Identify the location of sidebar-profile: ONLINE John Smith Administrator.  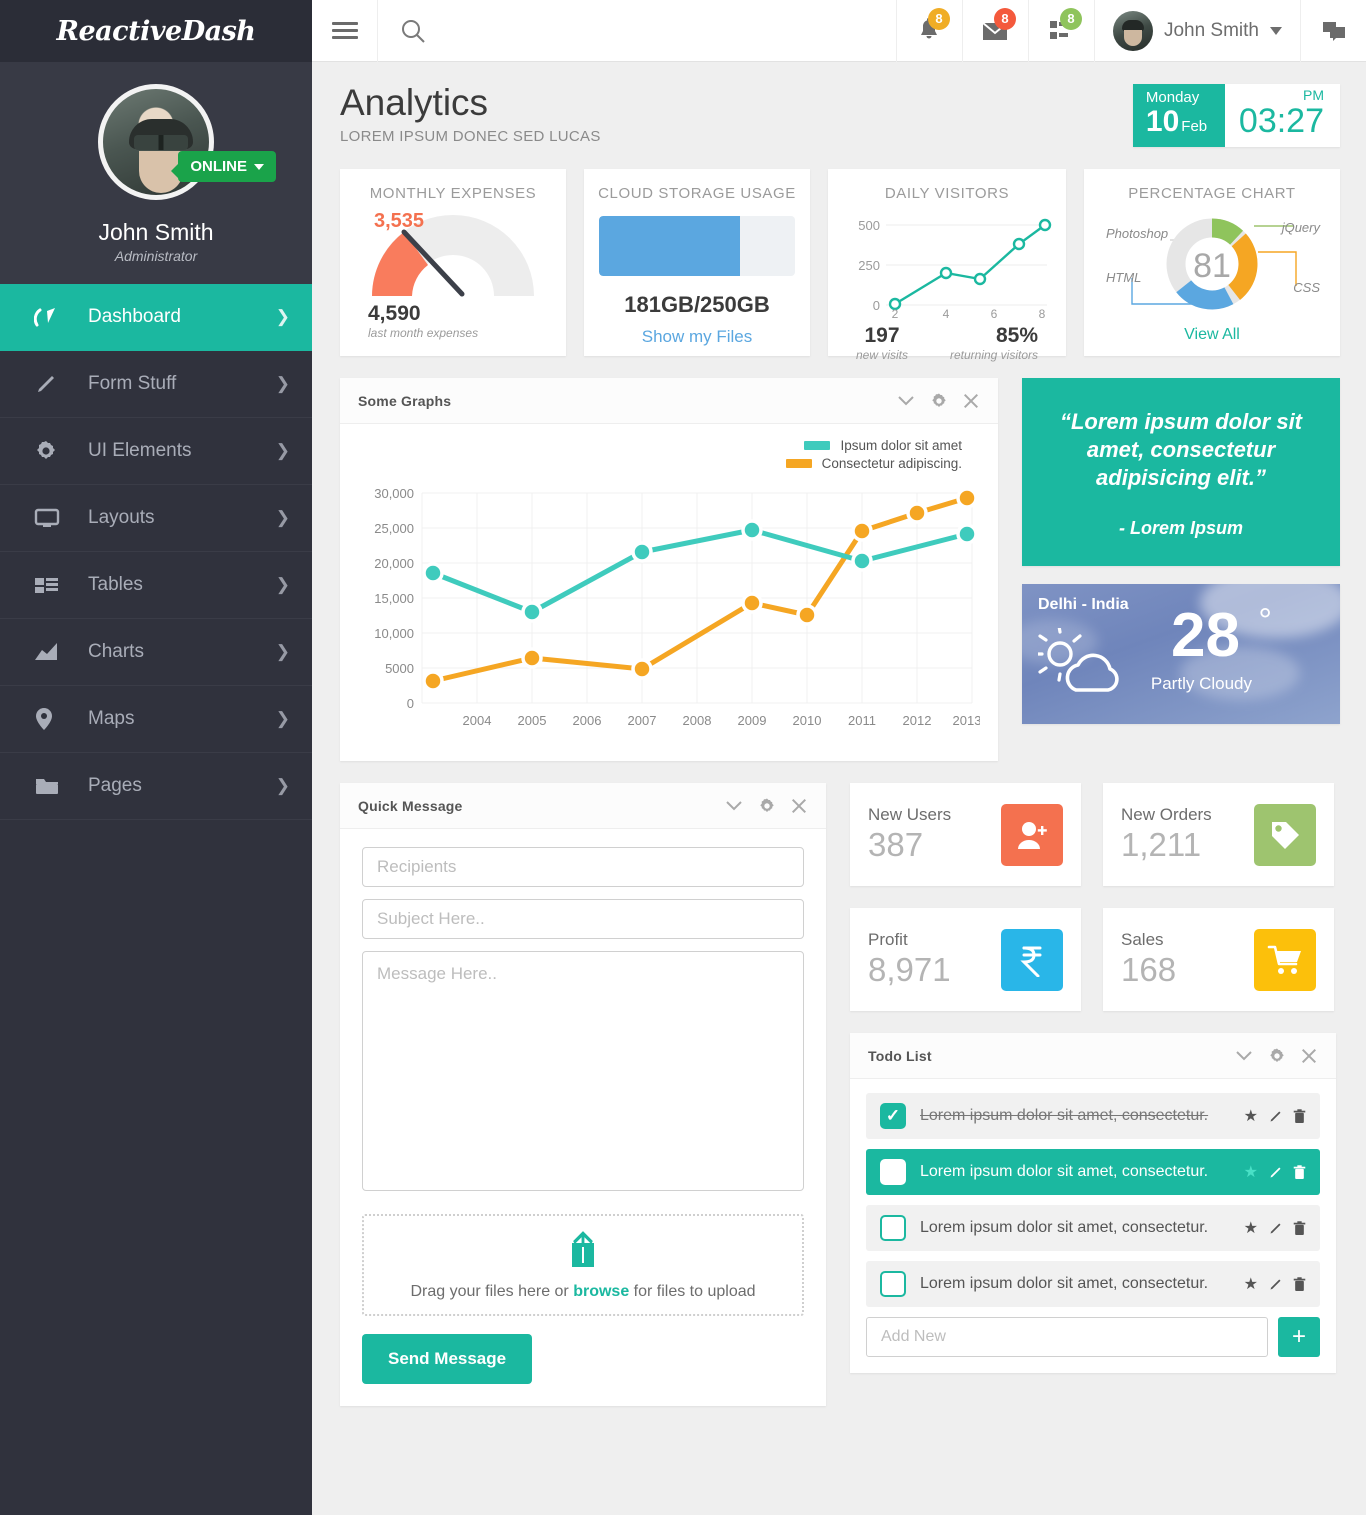
(156, 173).